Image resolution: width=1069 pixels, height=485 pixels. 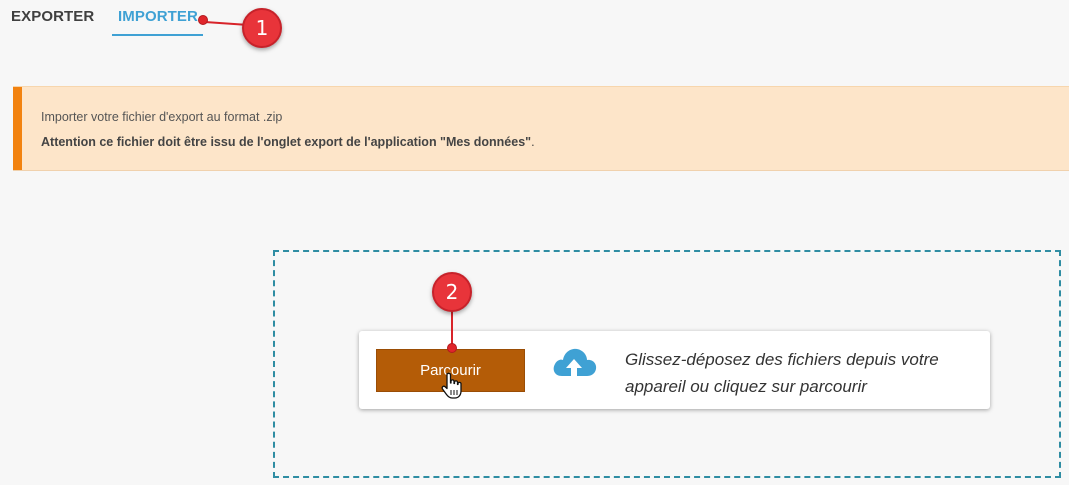 I want to click on tab-exporter: EXPORTER, so click(x=52, y=16).